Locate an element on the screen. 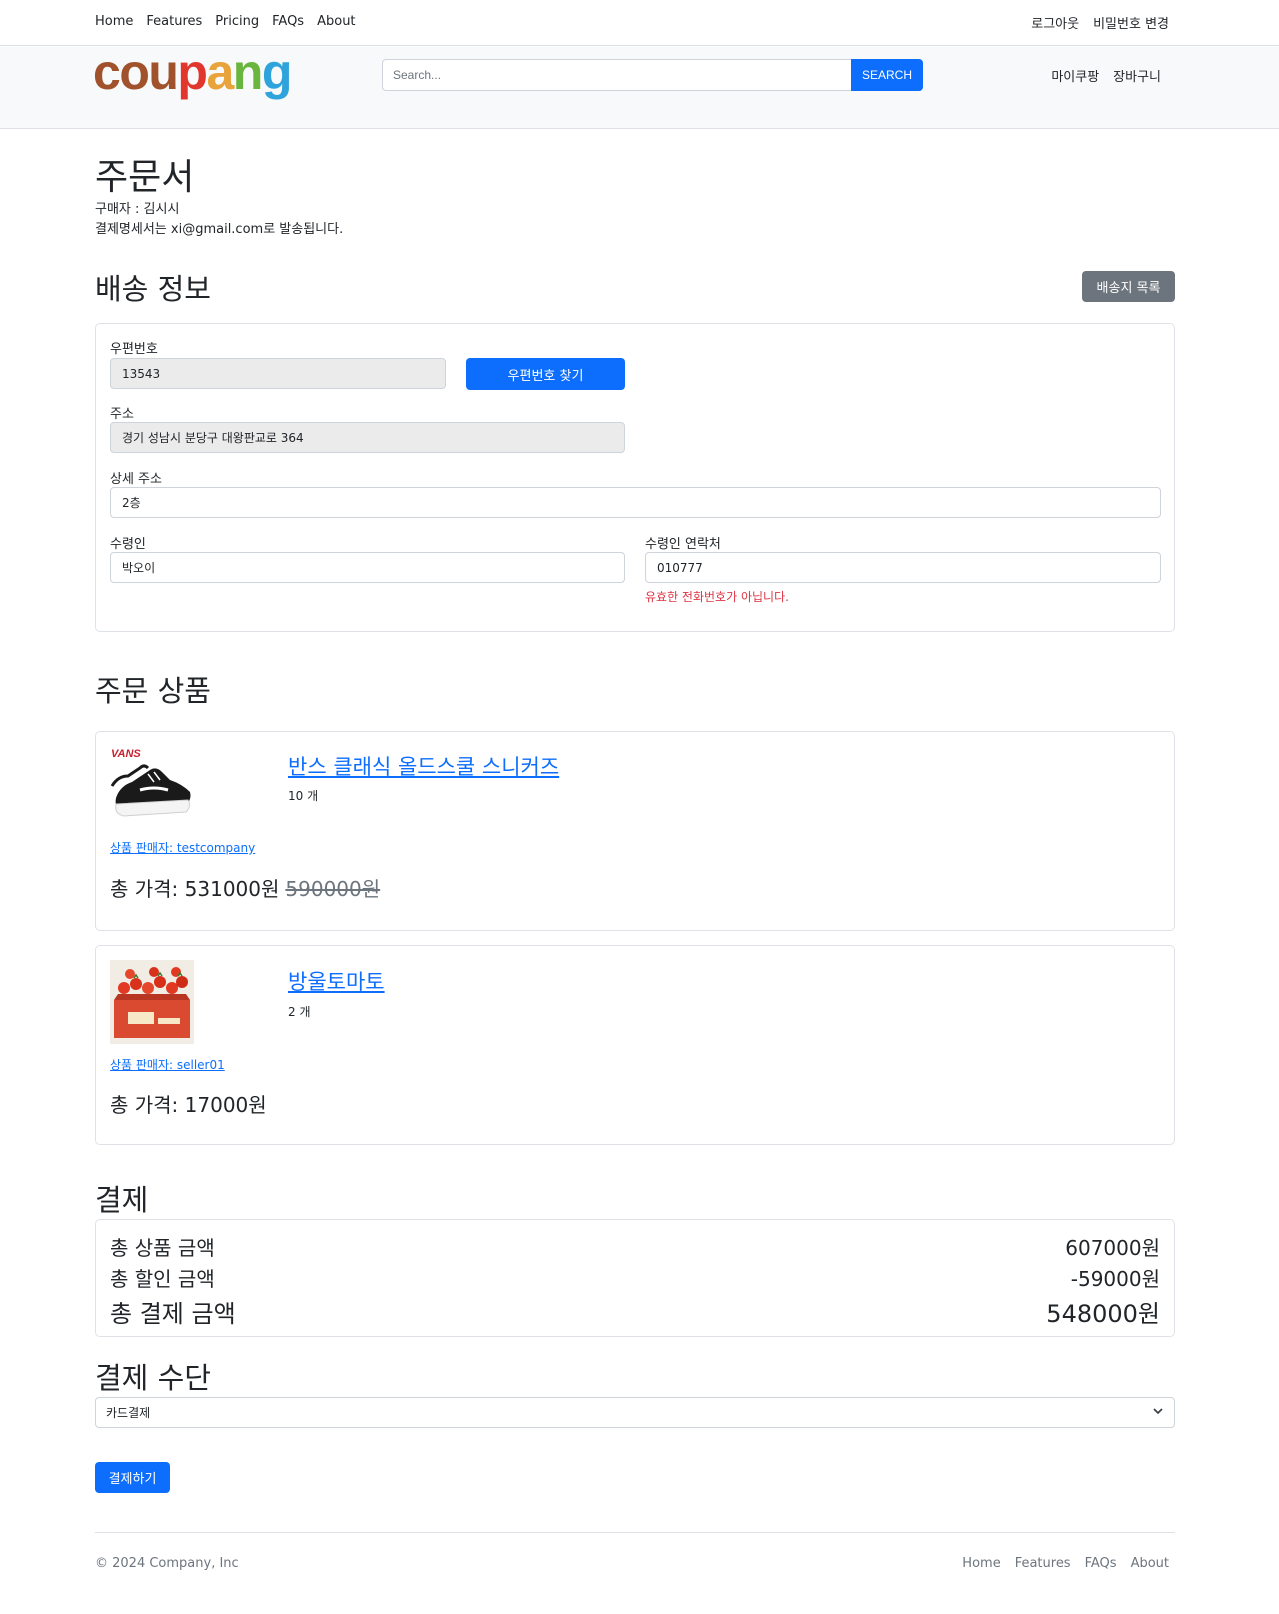 The image size is (1279, 1614). shipping-section-title: 배송 정보 is located at coordinates (153, 289).